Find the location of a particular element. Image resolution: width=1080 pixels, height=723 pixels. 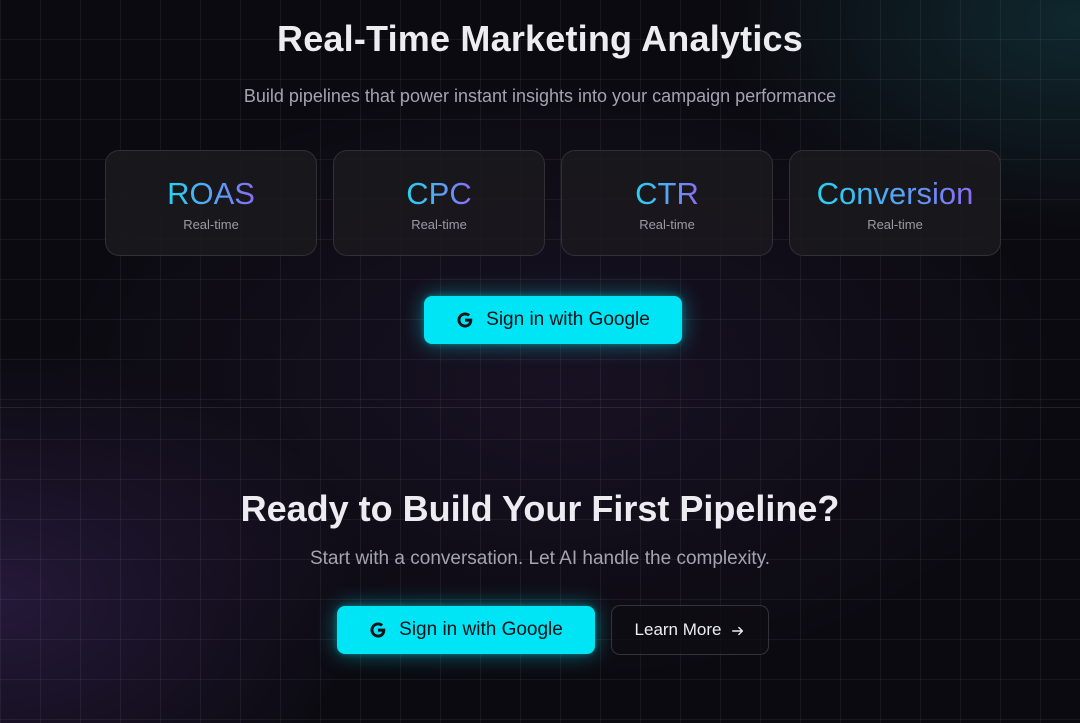

metric-value: ROAS is located at coordinates (211, 193).